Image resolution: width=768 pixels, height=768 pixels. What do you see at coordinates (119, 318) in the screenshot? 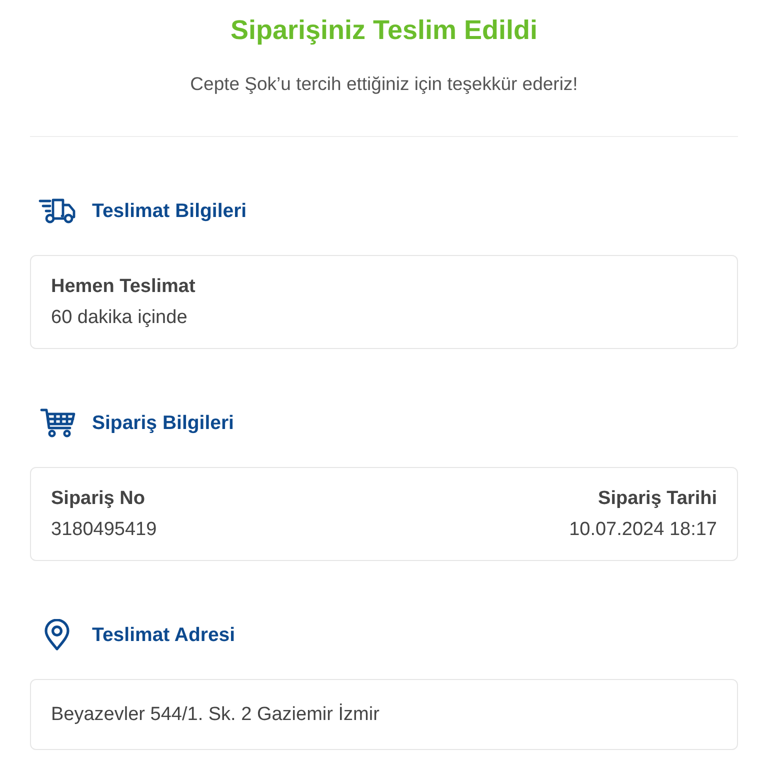
I see `field-value: 60 dakika içinde` at bounding box center [119, 318].